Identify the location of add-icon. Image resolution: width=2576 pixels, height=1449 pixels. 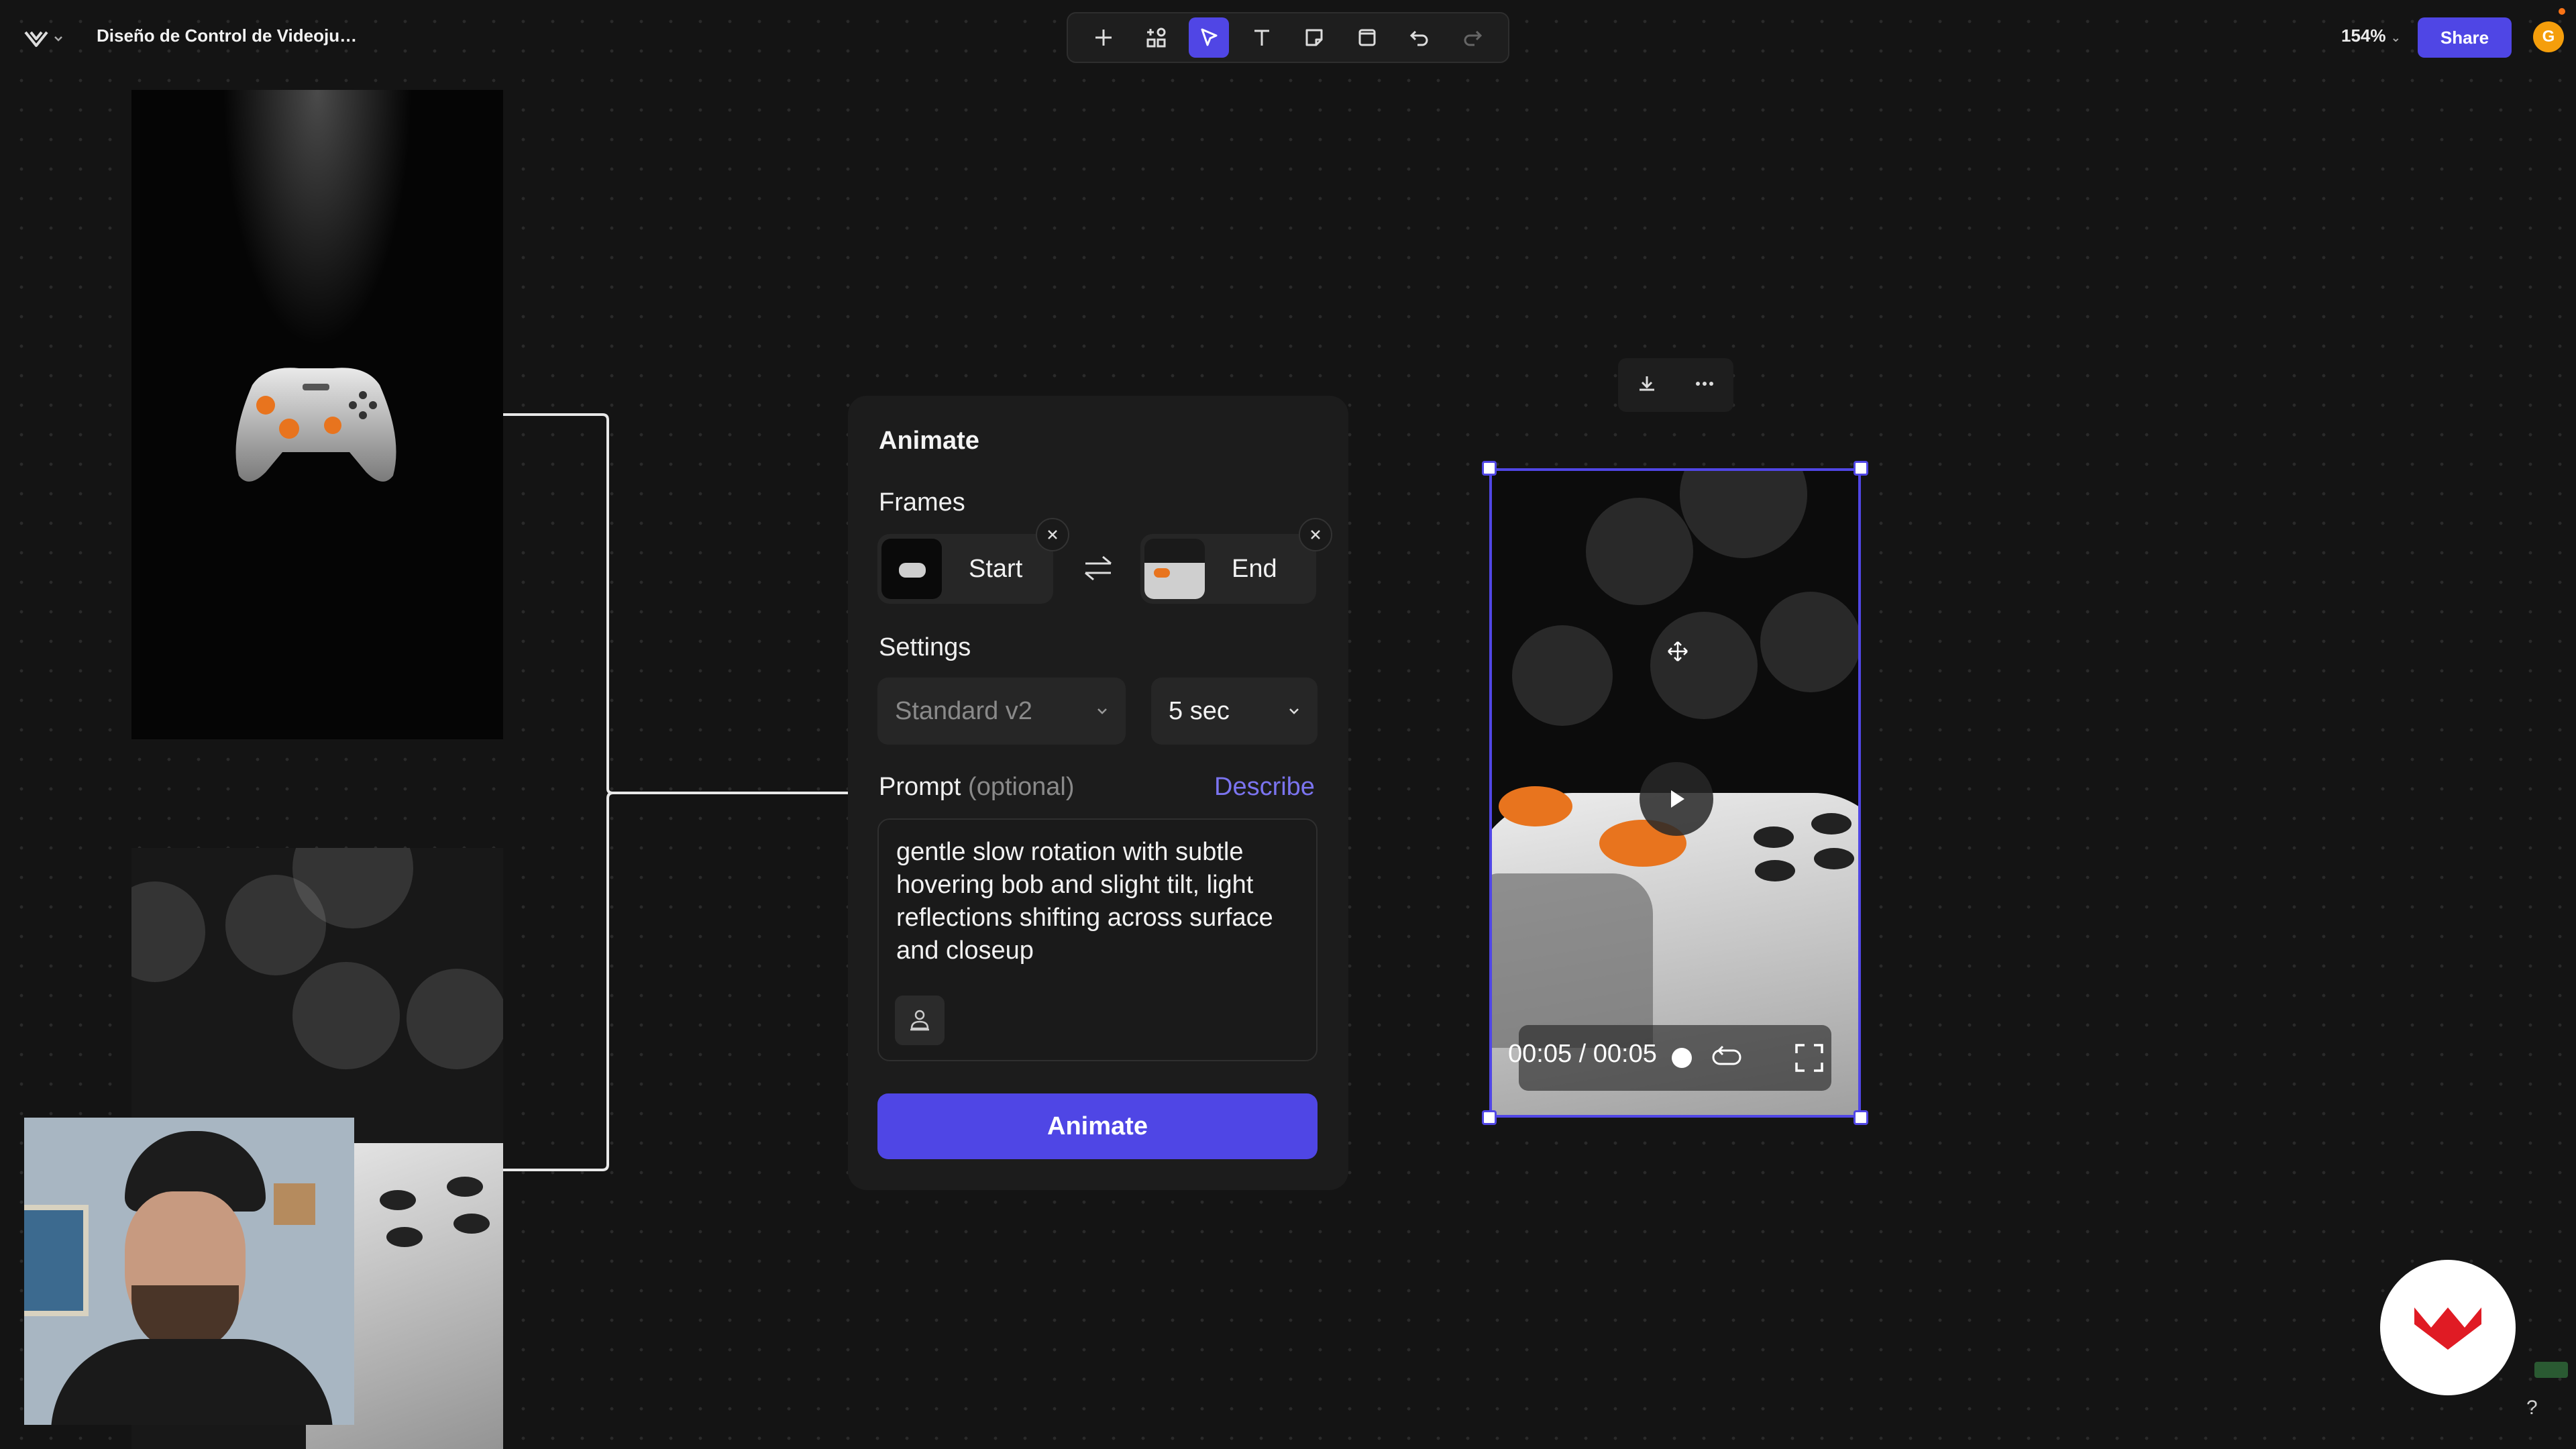
(1103, 38).